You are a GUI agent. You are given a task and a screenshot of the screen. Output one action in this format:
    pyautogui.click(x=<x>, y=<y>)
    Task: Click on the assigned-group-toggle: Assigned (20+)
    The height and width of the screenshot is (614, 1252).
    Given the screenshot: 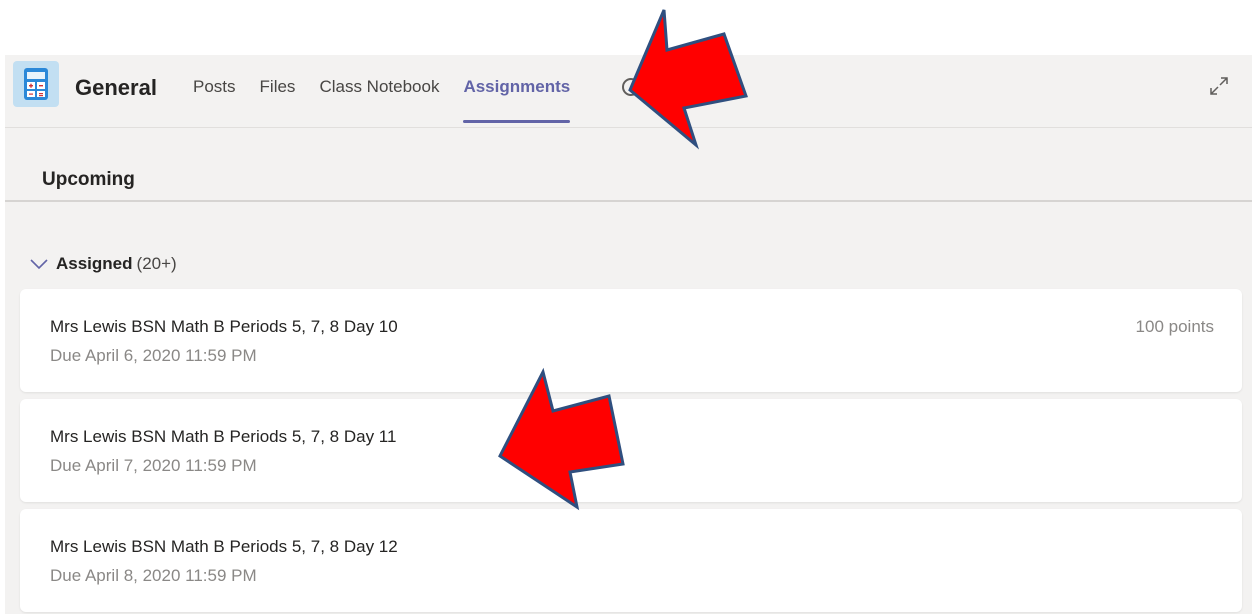 What is the action you would take?
    pyautogui.click(x=103, y=264)
    